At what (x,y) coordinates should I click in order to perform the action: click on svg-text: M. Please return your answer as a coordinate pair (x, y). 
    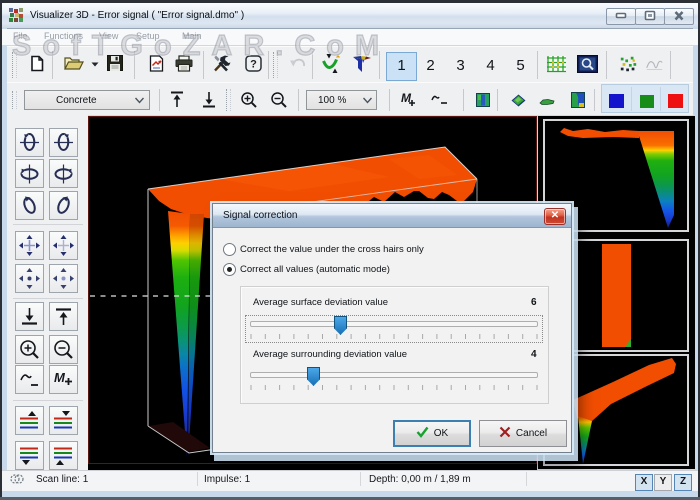
    Looking at the image, I should click on (60, 377).